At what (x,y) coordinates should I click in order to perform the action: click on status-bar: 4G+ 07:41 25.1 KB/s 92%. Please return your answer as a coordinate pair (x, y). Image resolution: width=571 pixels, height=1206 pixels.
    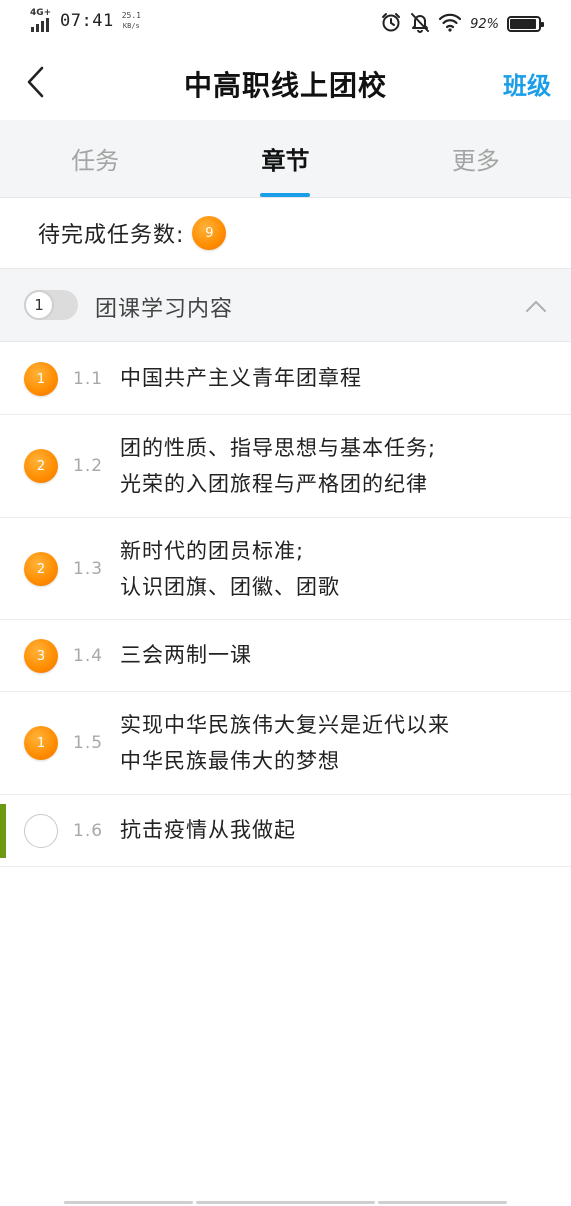
    Looking at the image, I should click on (285, 22).